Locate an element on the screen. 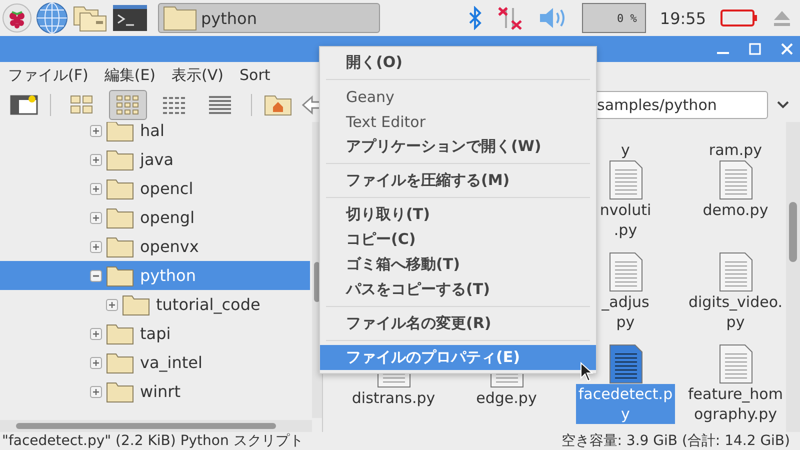  raspberry-icon is located at coordinates (17, 18).